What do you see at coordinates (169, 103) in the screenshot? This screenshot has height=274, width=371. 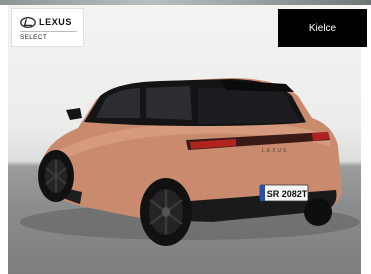 I see `side-window-rear` at bounding box center [169, 103].